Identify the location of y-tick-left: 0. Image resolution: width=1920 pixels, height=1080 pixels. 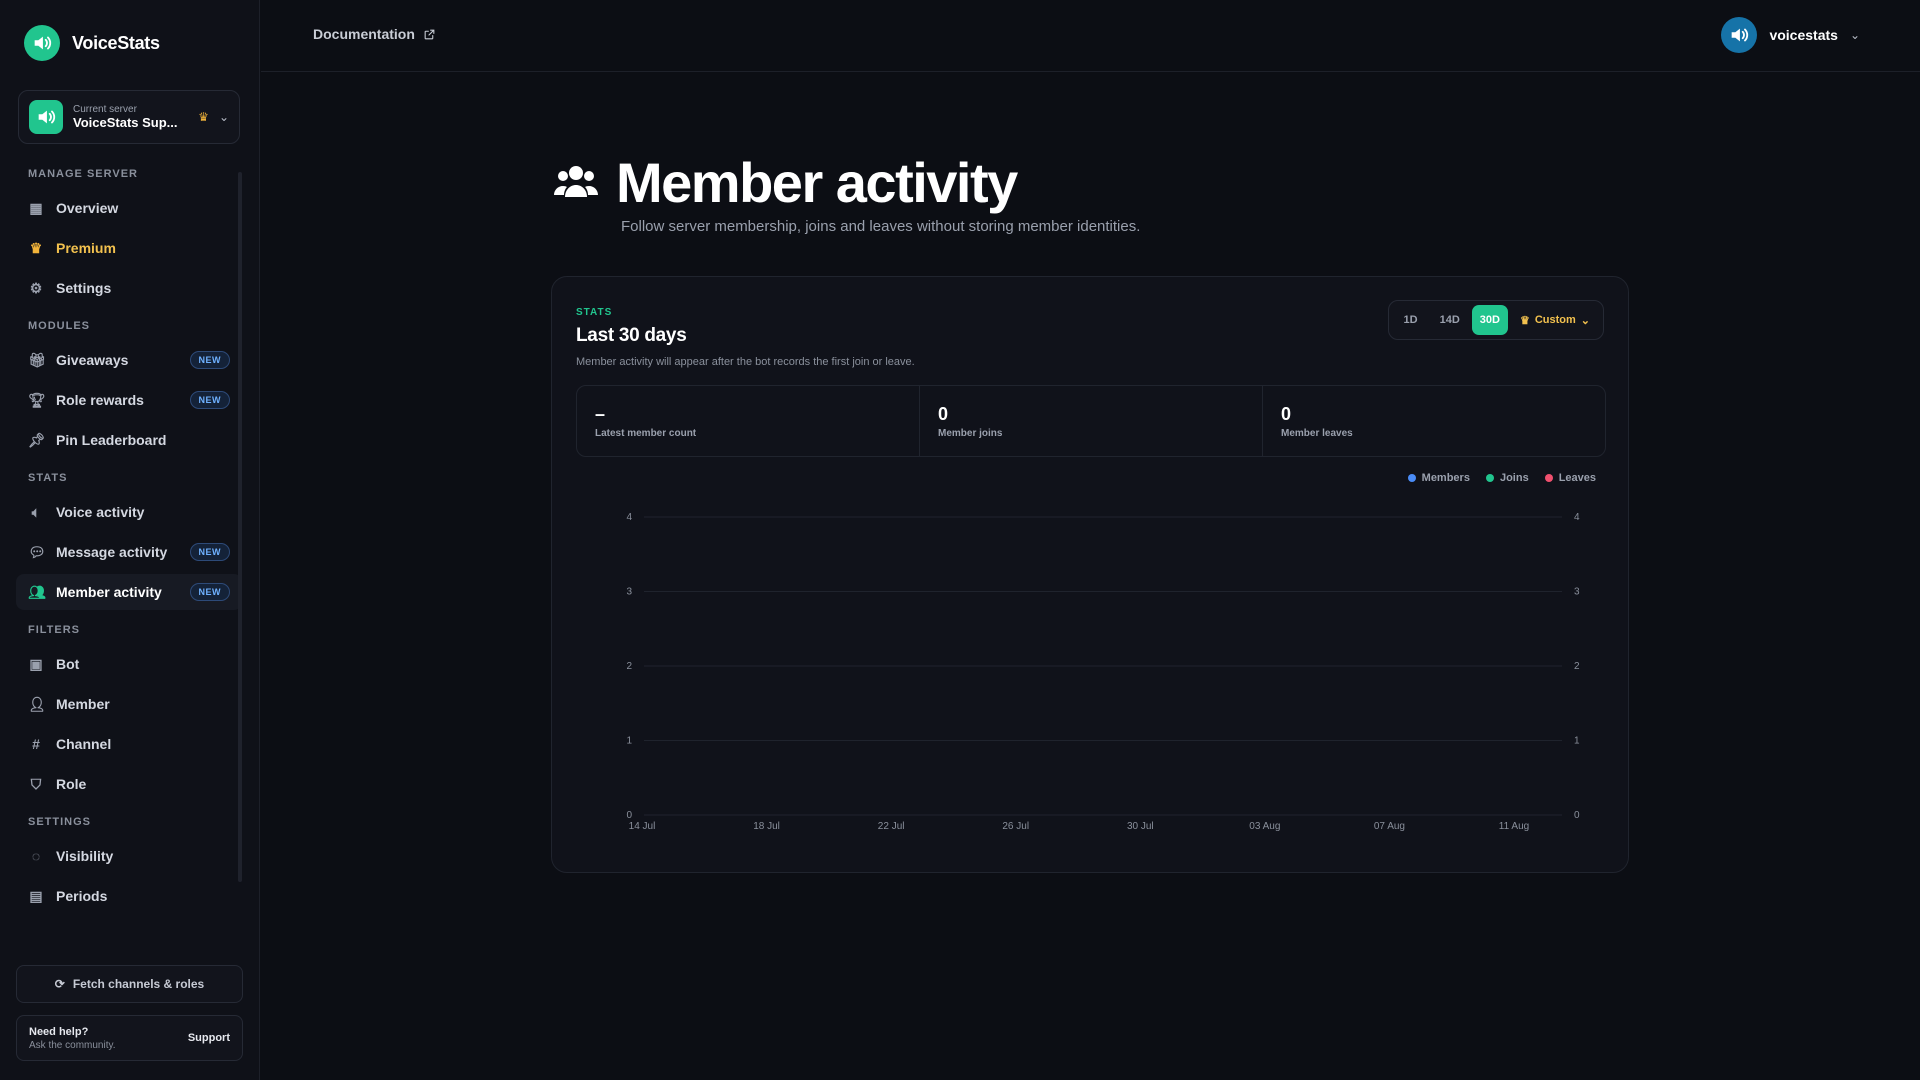
(629, 815).